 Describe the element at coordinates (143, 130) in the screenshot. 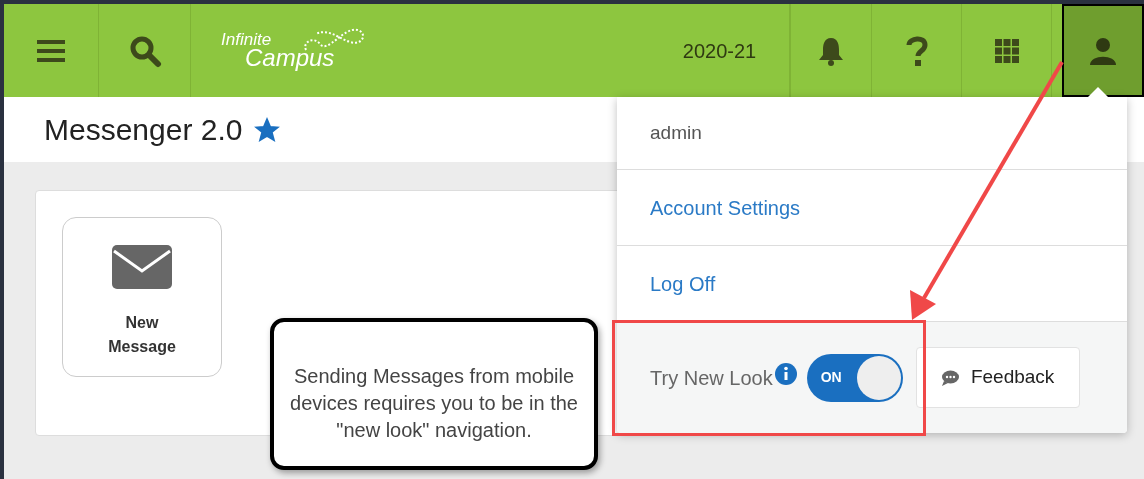

I see `page-title: Messenger 2.0` at that location.